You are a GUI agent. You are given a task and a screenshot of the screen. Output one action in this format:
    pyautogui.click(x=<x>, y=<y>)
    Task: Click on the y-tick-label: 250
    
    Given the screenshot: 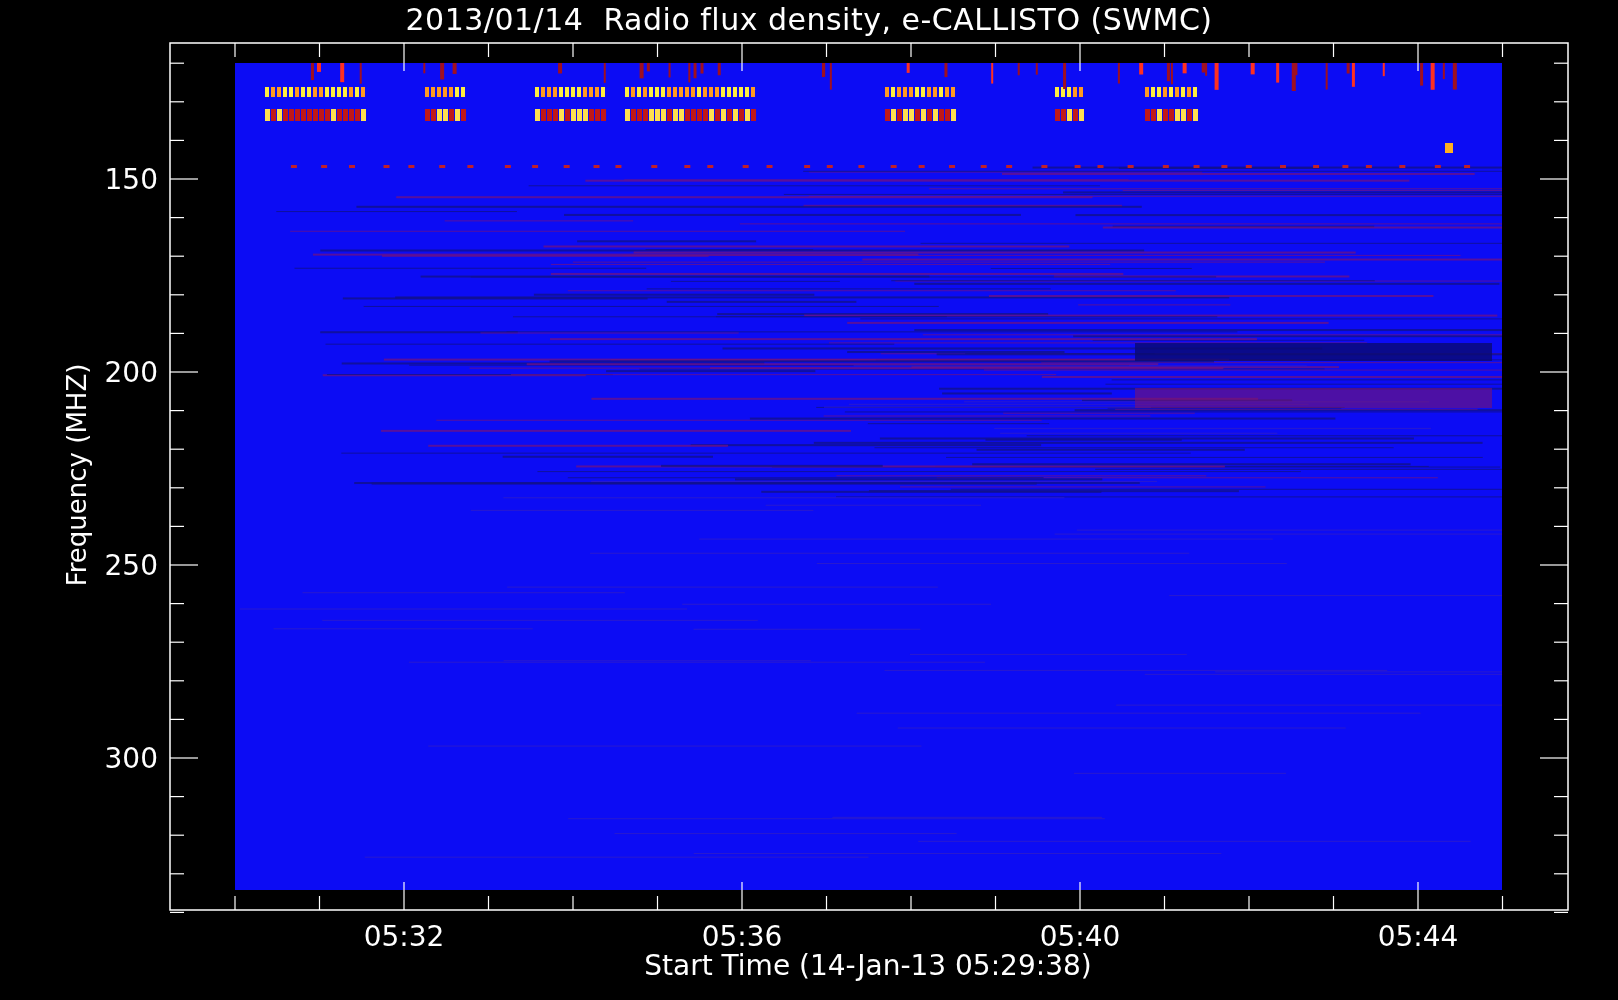 What is the action you would take?
    pyautogui.click(x=131, y=565)
    